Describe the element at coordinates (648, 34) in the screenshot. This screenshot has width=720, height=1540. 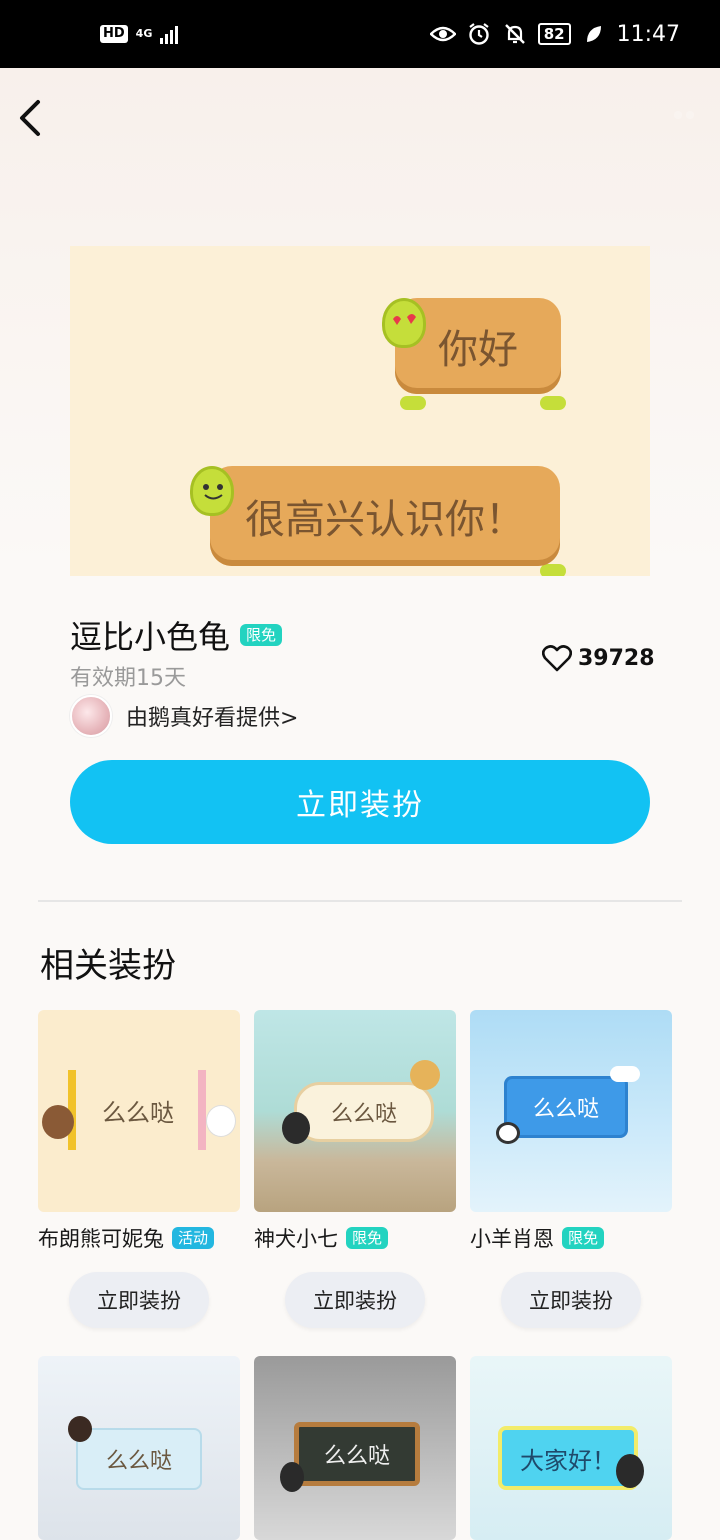
I see `clock: 11:47` at that location.